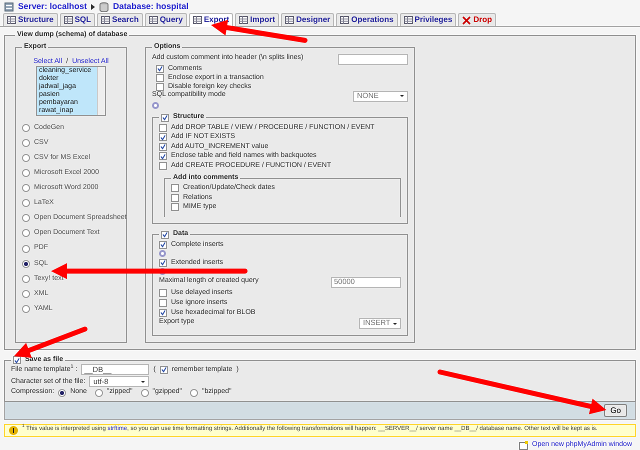 This screenshot has height=450, width=640. What do you see at coordinates (477, 19) in the screenshot?
I see `tab: Drop` at bounding box center [477, 19].